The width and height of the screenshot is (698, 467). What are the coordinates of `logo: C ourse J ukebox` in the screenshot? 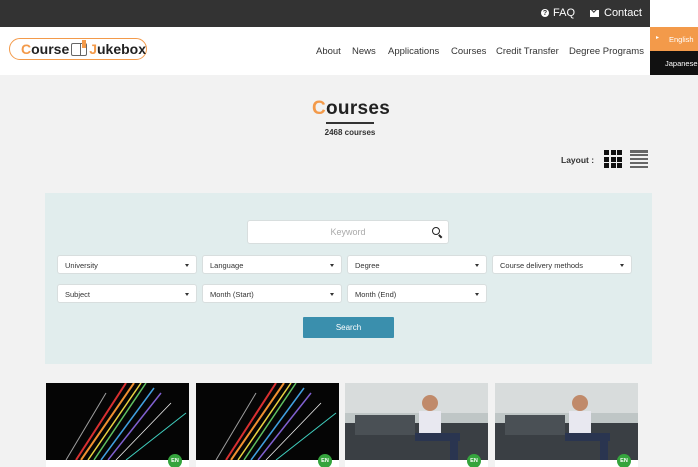 It's located at (78, 49).